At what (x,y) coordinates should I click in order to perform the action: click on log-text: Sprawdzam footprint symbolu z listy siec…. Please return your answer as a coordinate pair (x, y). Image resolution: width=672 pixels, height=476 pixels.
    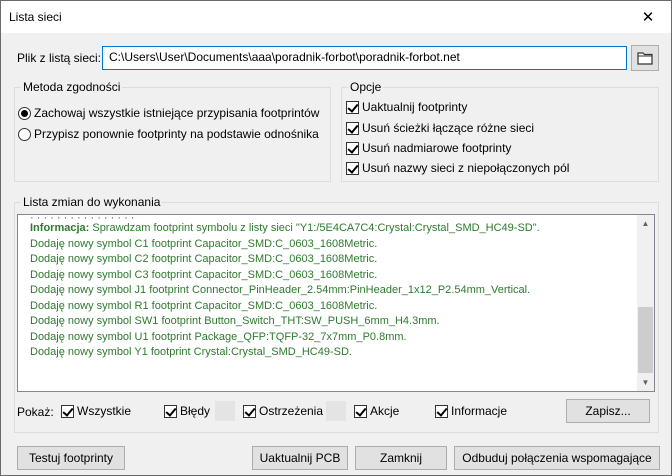
    Looking at the image, I should click on (314, 228).